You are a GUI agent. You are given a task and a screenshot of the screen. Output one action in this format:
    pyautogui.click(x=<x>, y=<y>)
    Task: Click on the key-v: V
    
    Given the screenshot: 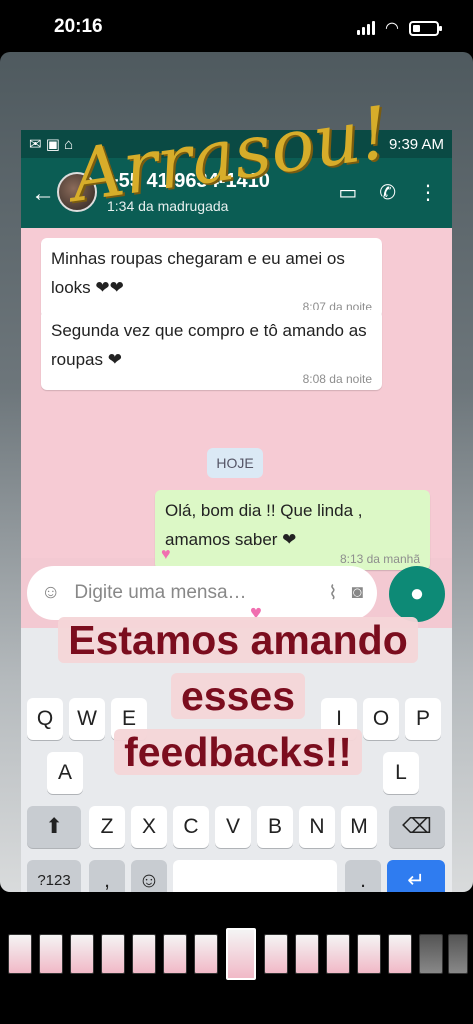 What is the action you would take?
    pyautogui.click(x=233, y=827)
    